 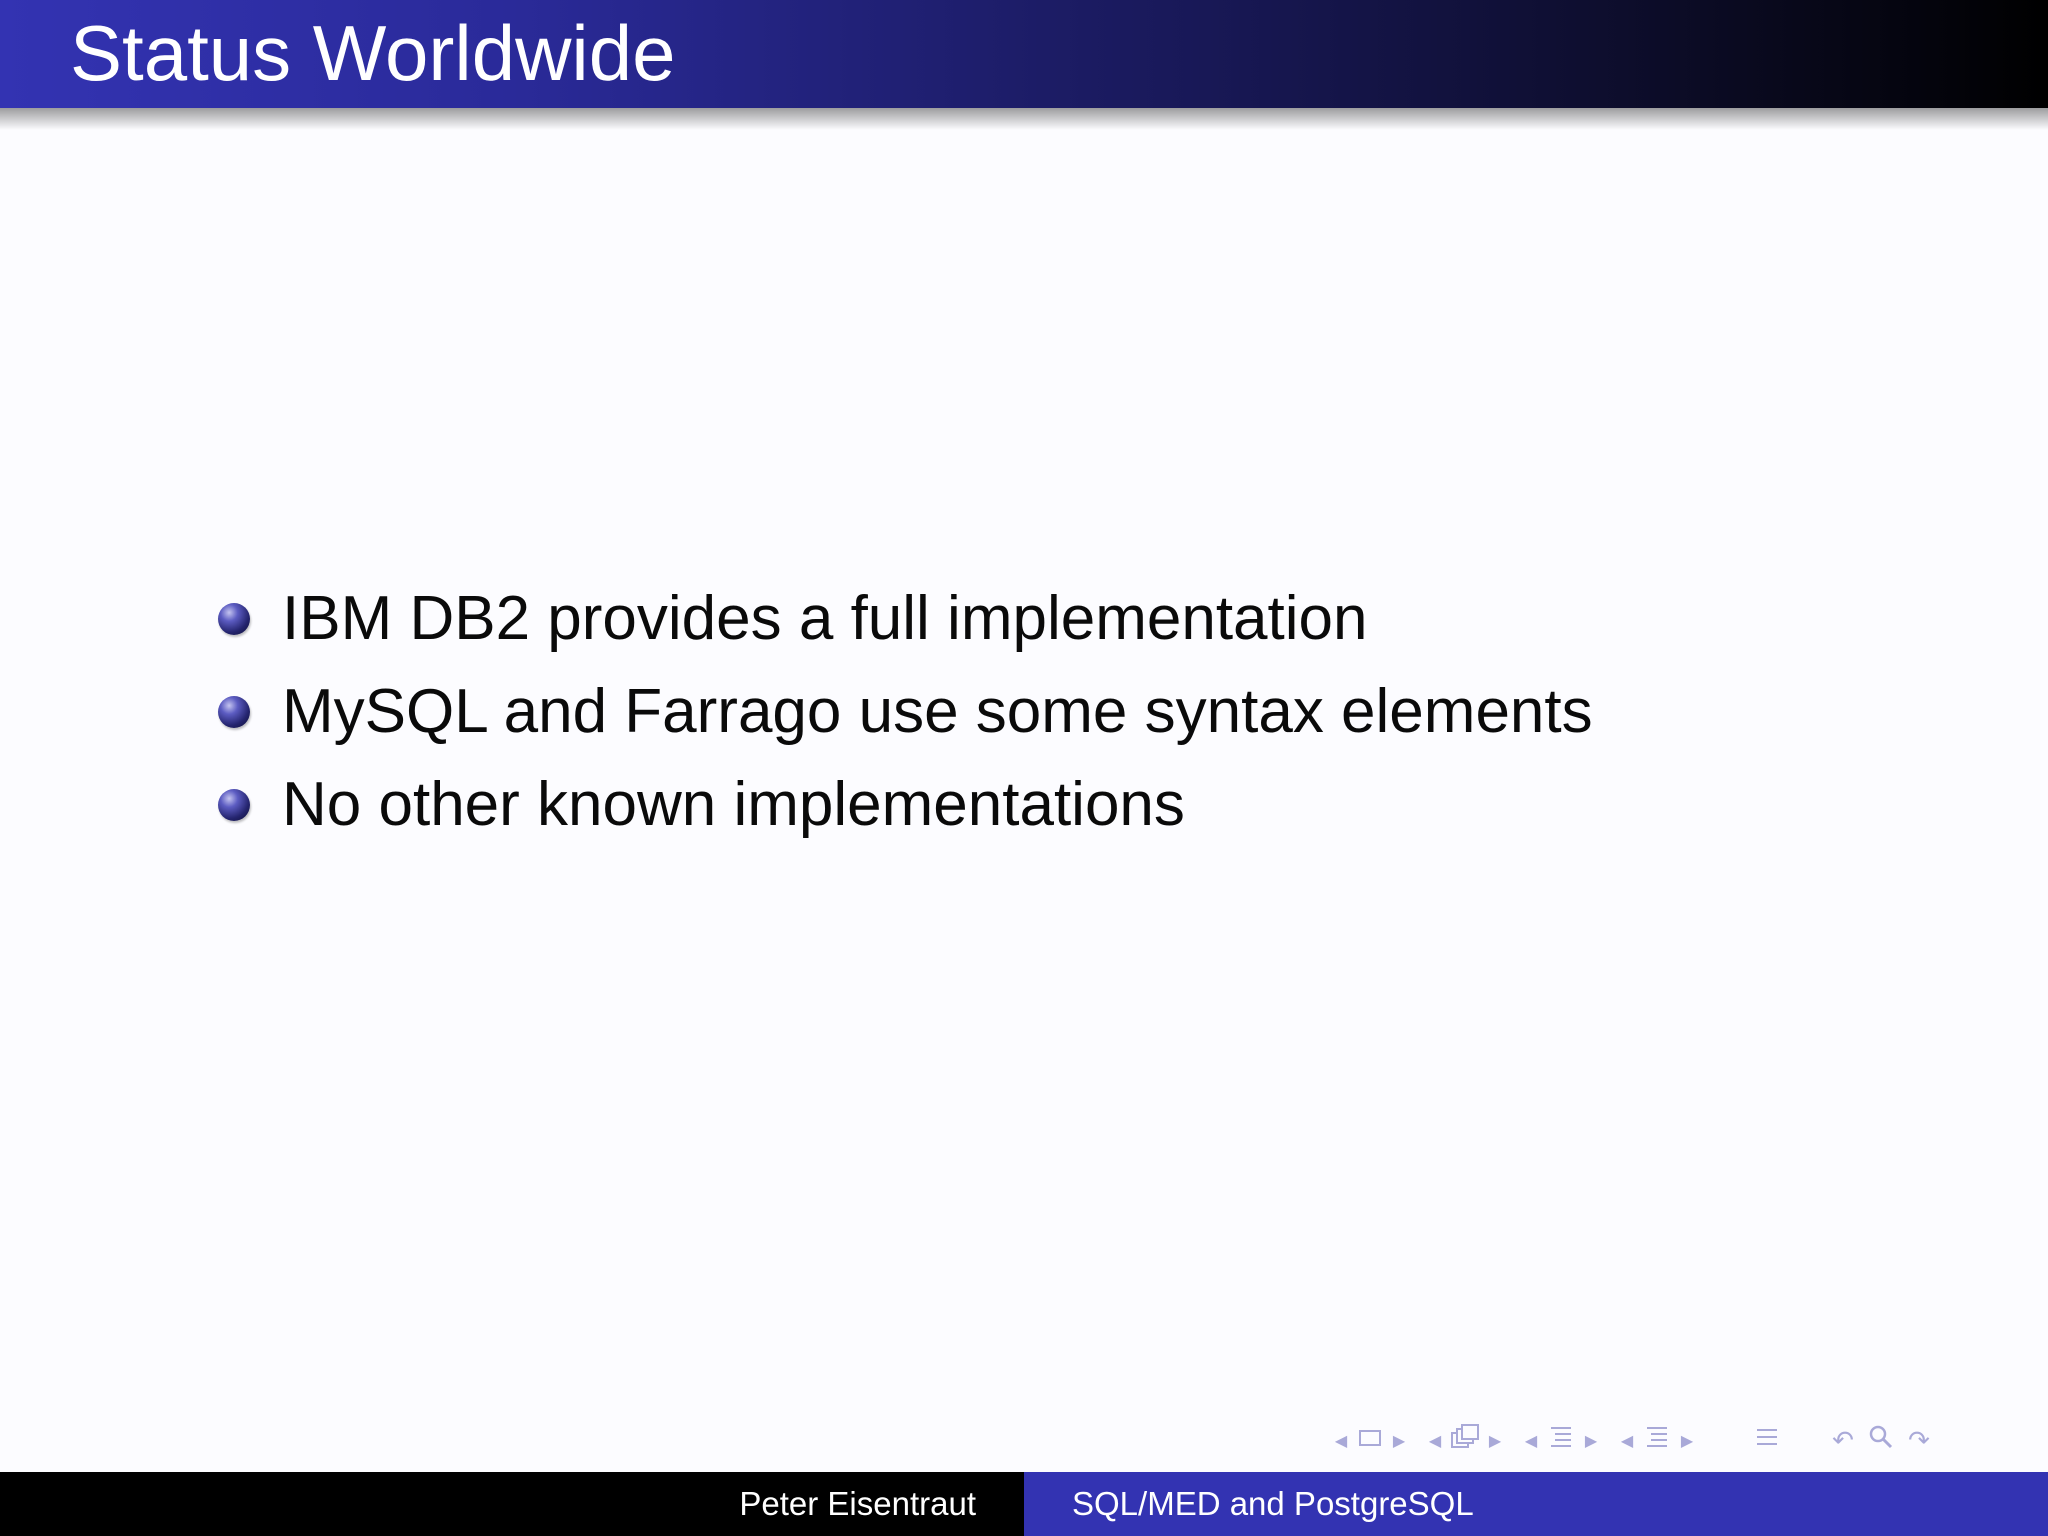 I want to click on list-item: No other known implementations, so click(x=905, y=804).